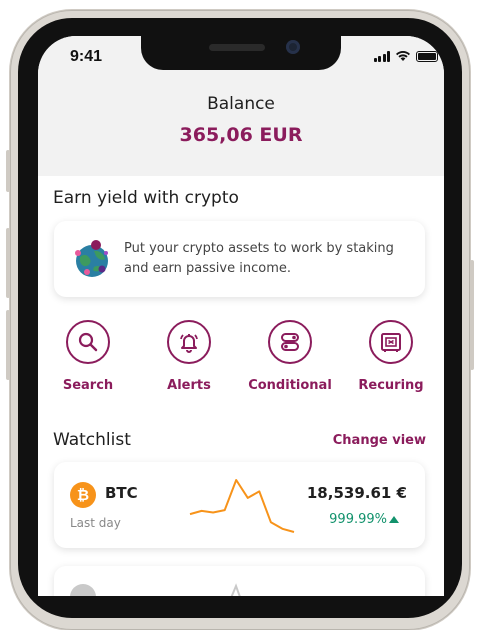 The image size is (480, 630). I want to click on wifi-icon, so click(403, 56).